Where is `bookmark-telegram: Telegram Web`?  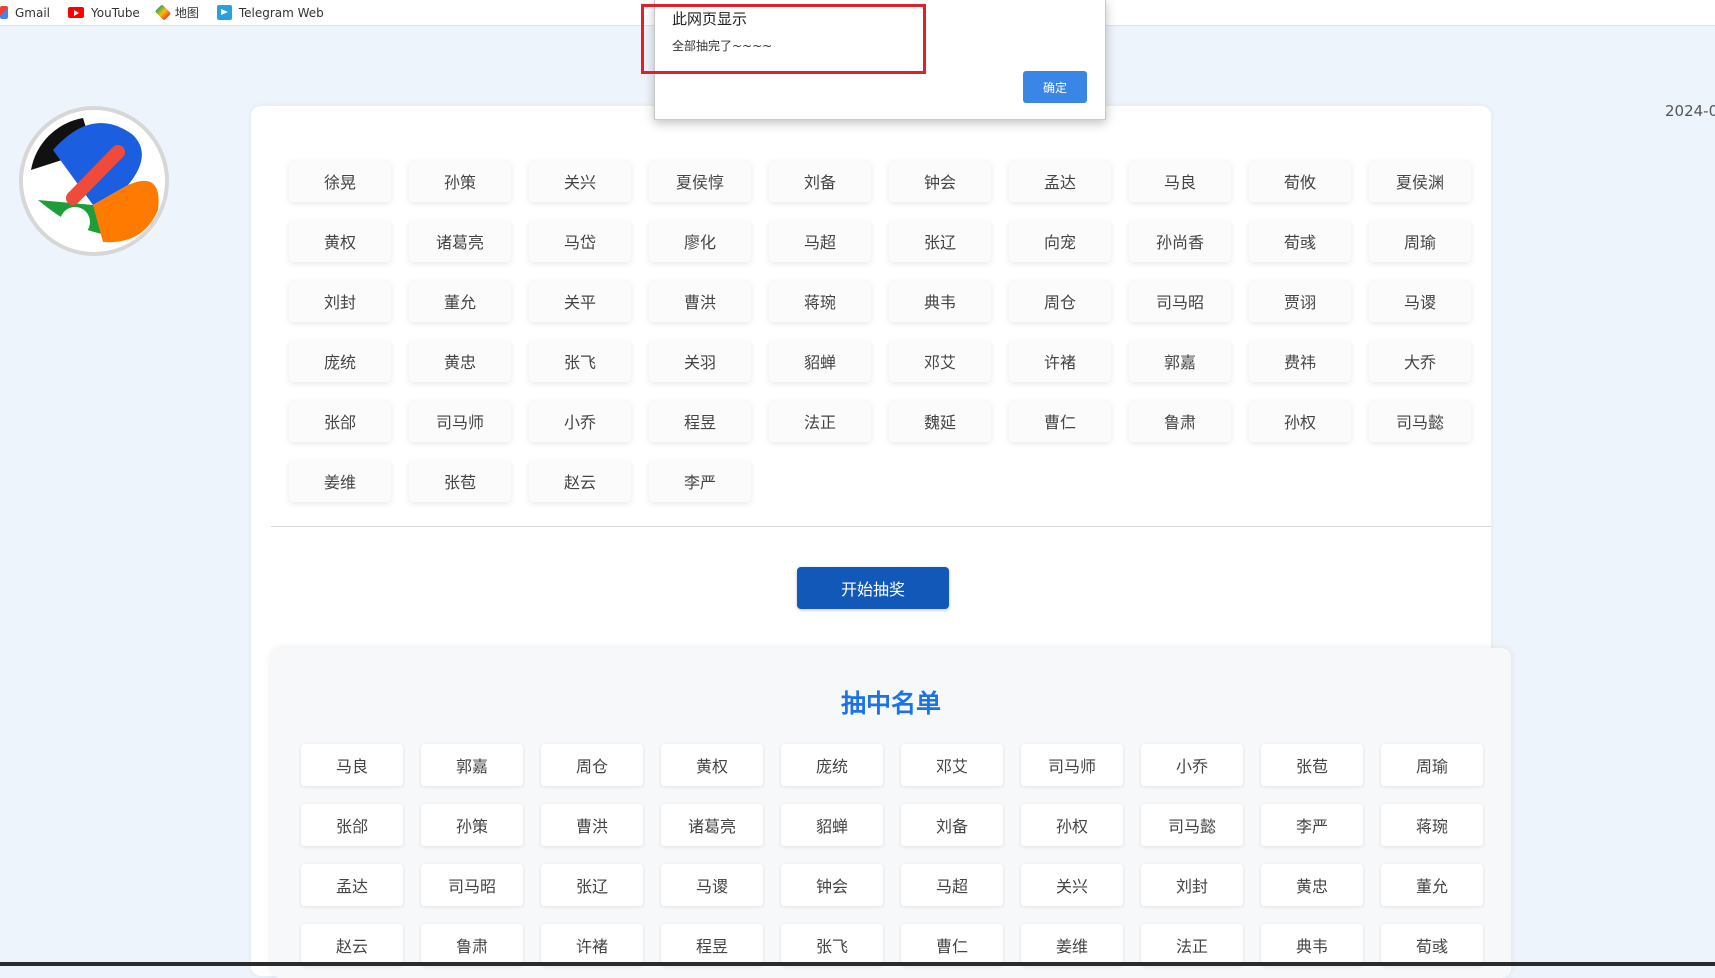
bookmark-telegram: Telegram Web is located at coordinates (270, 12).